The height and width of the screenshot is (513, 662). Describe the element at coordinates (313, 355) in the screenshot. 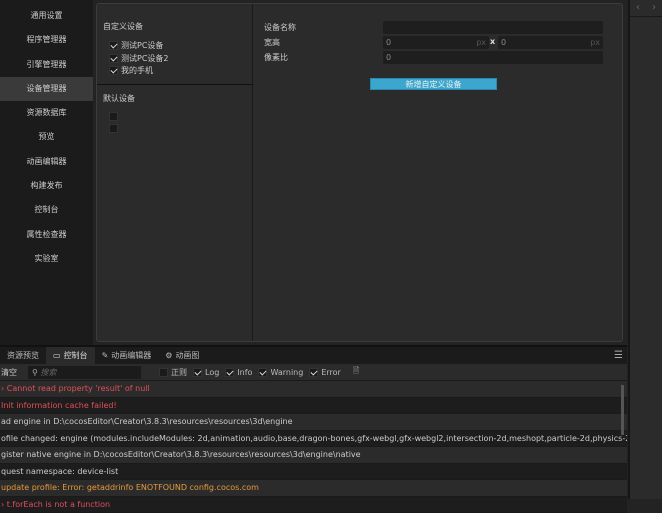

I see `panel-tabs: 资源预览▭控制台✎动画编辑器⚙动画图` at that location.